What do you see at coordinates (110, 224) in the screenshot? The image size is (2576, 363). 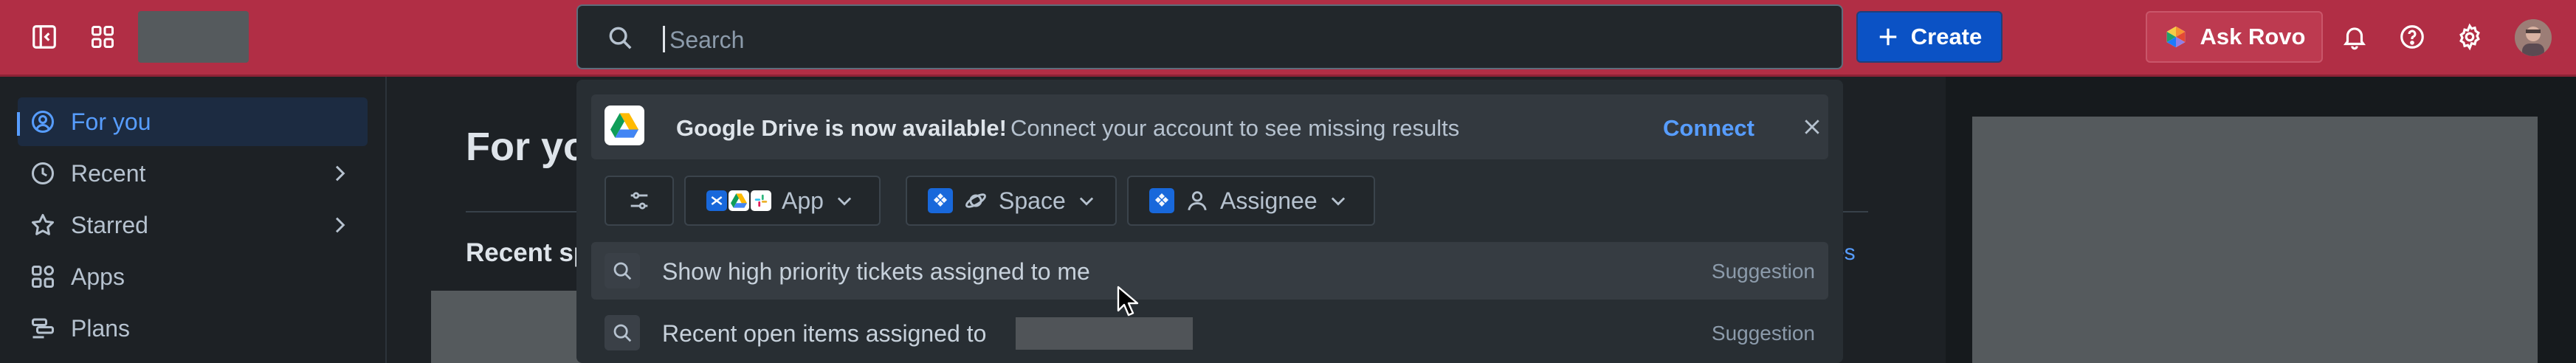 I see `sidebar-item-label: Starred` at bounding box center [110, 224].